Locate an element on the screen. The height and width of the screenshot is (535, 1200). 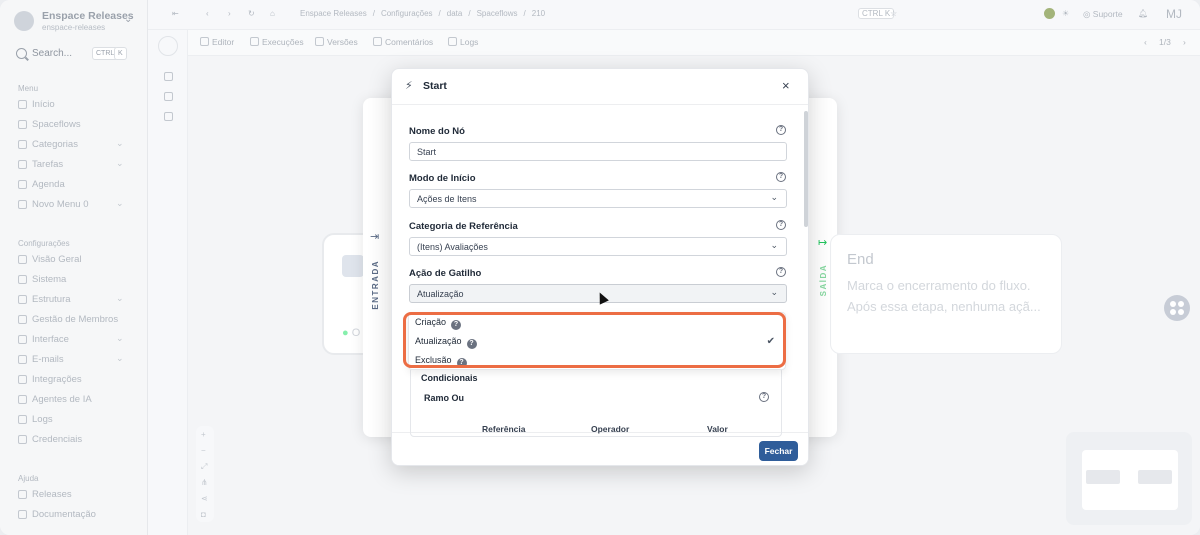
breadcrumb-item: 210 is located at coordinates (538, 13).